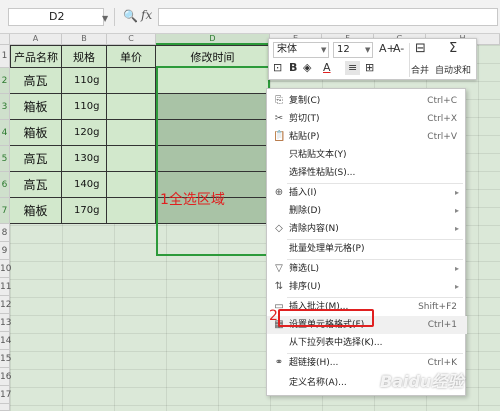 The height and width of the screenshot is (411, 500). Describe the element at coordinates (279, 192) in the screenshot. I see `insert-icon: ⊕` at that location.